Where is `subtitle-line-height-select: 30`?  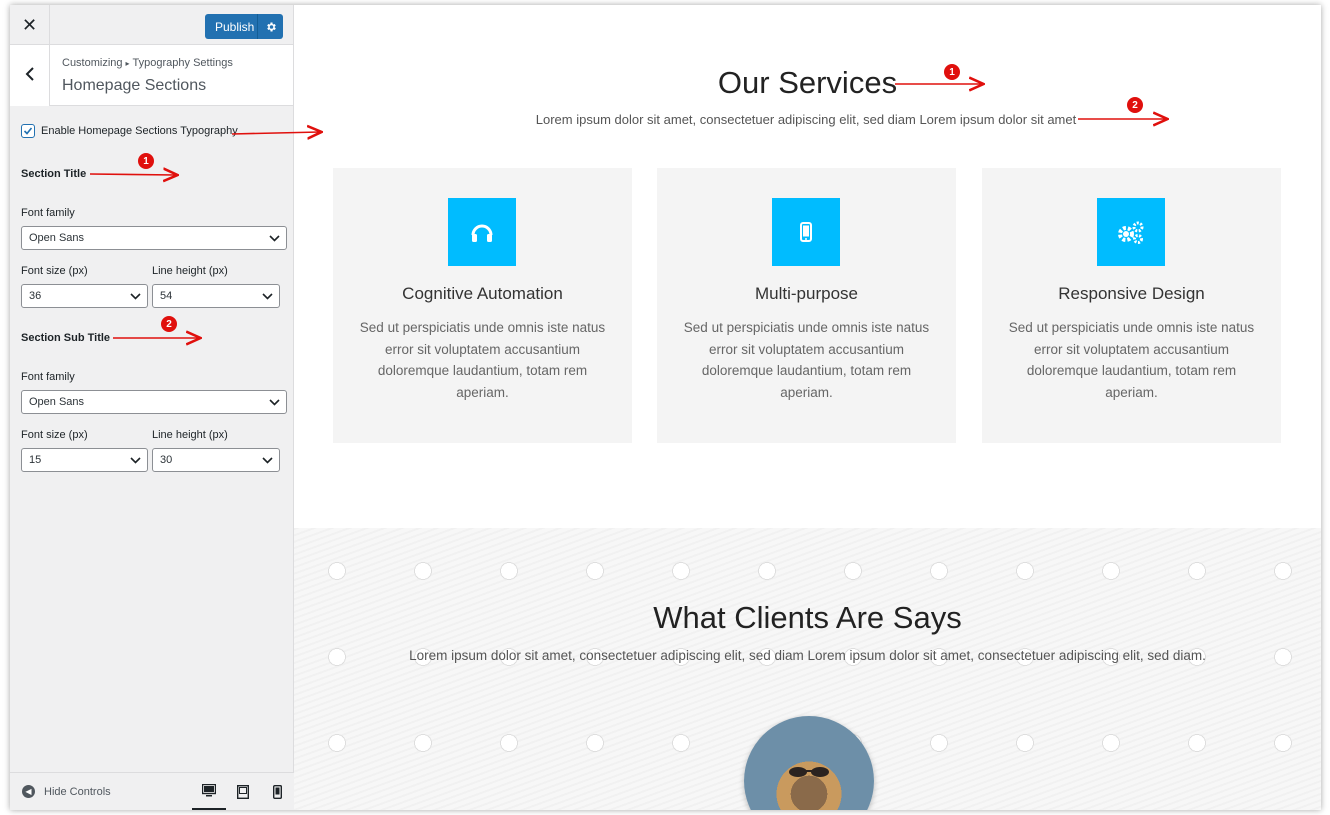 subtitle-line-height-select: 30 is located at coordinates (216, 460).